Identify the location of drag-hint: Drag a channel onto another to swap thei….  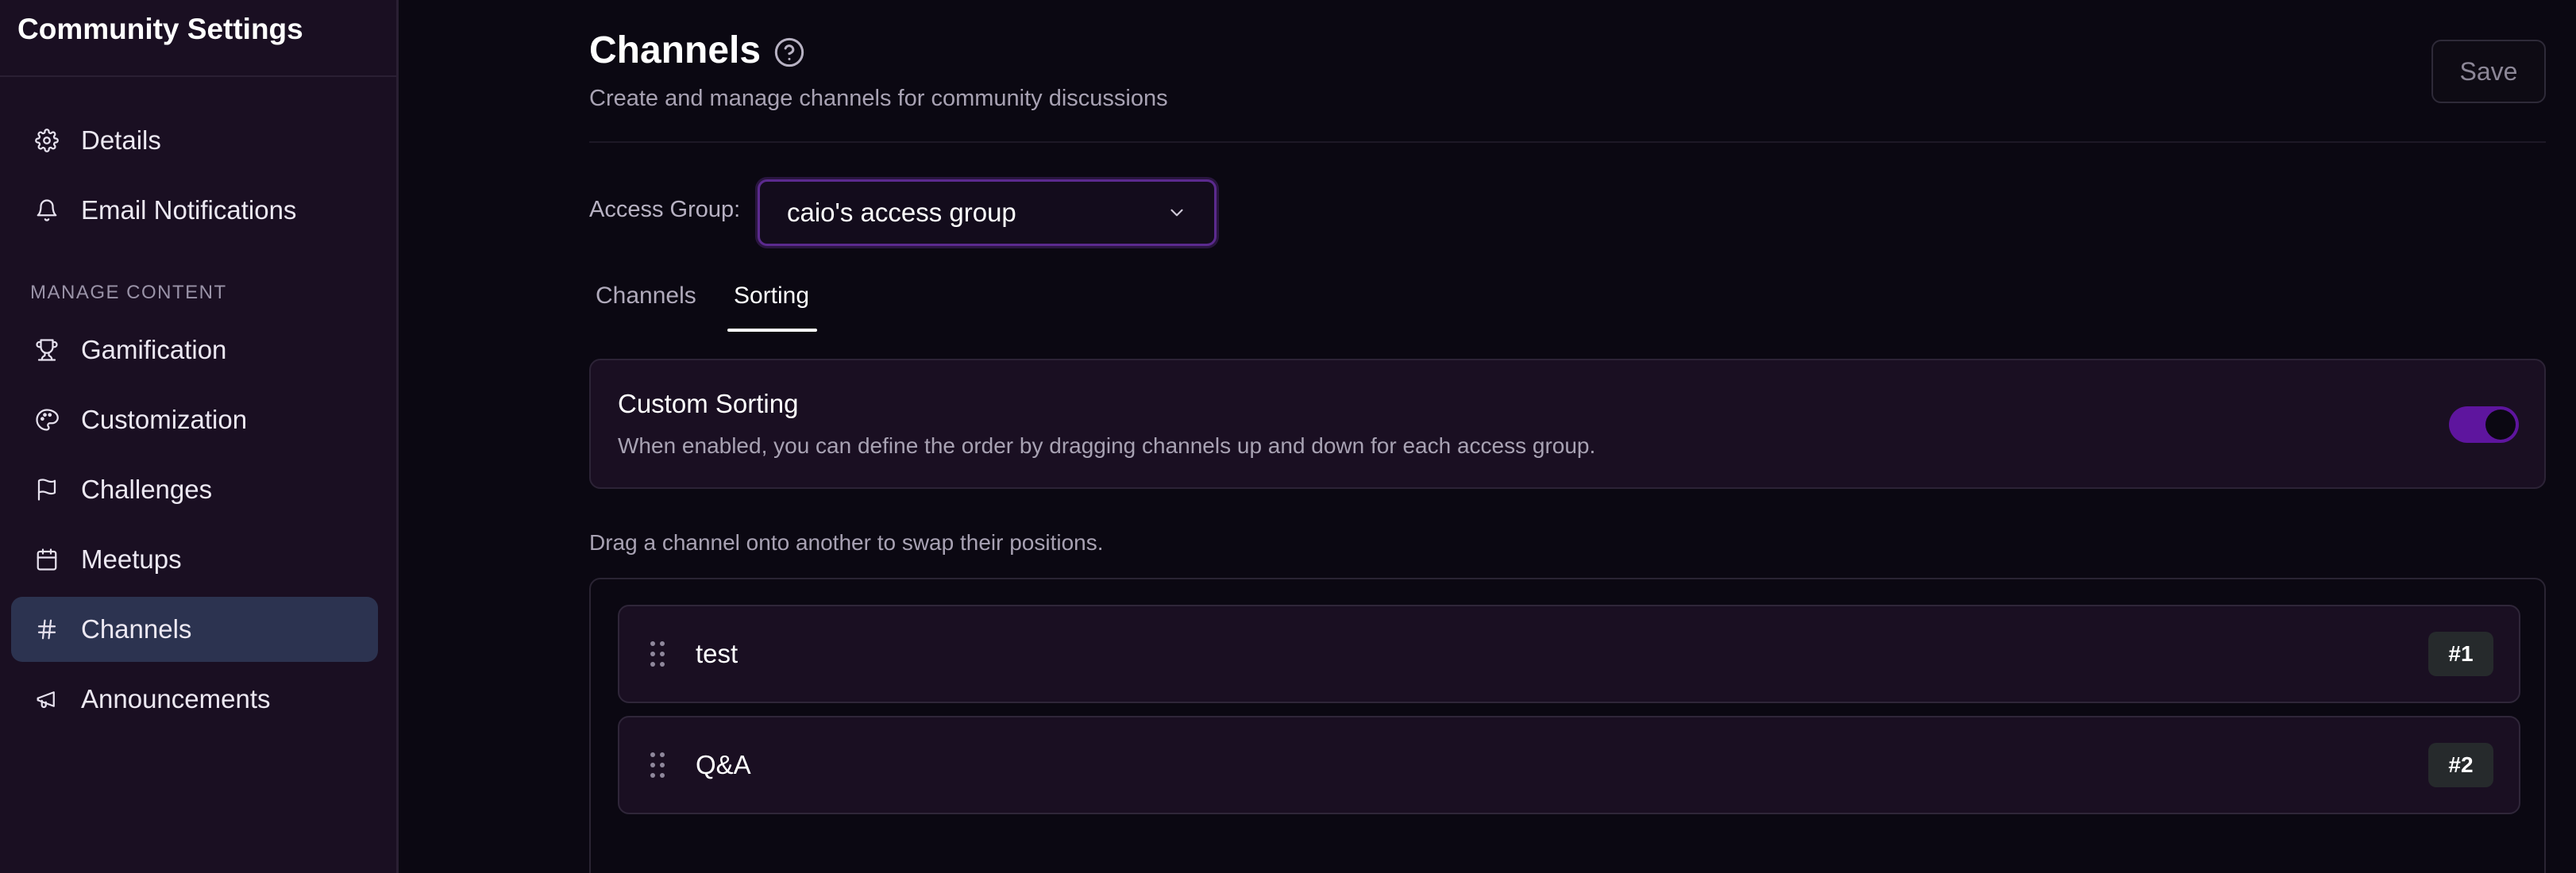
(846, 542).